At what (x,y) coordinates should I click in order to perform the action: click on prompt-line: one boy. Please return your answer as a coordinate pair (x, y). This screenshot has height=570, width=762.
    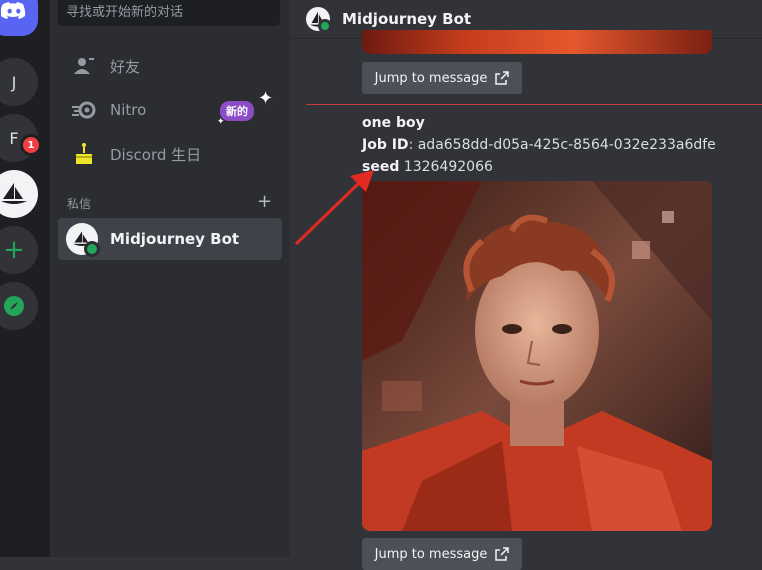
    Looking at the image, I should click on (393, 123).